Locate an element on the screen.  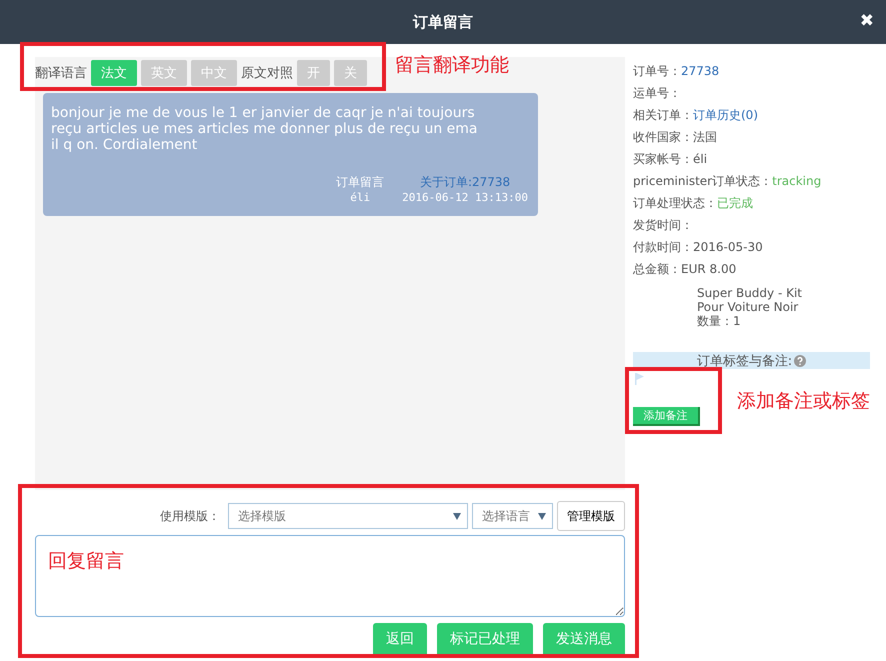
annotation-label: 回复留言 is located at coordinates (86, 561).